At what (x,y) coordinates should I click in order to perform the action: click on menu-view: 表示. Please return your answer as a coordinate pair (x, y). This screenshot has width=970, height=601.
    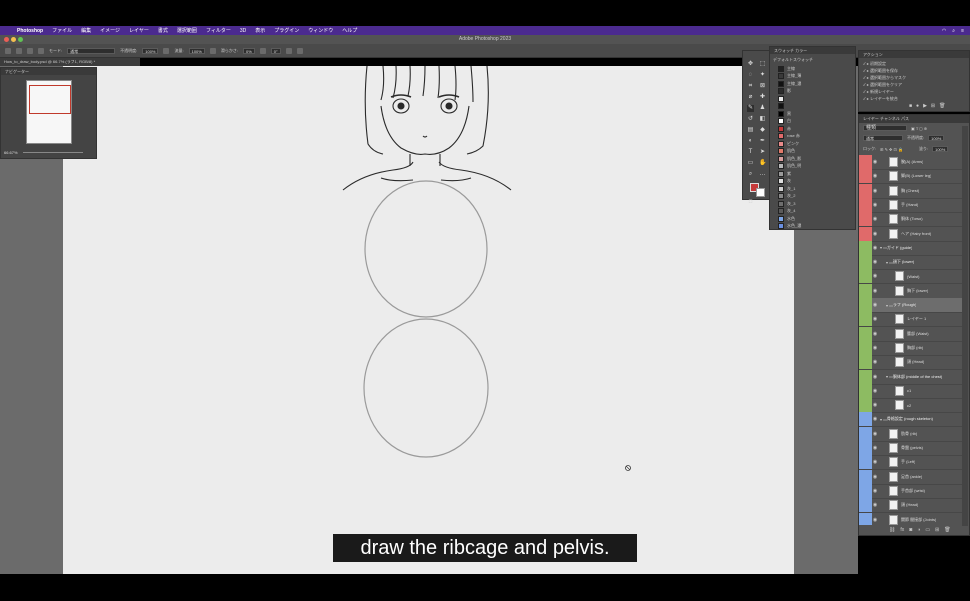
    Looking at the image, I should click on (260, 30).